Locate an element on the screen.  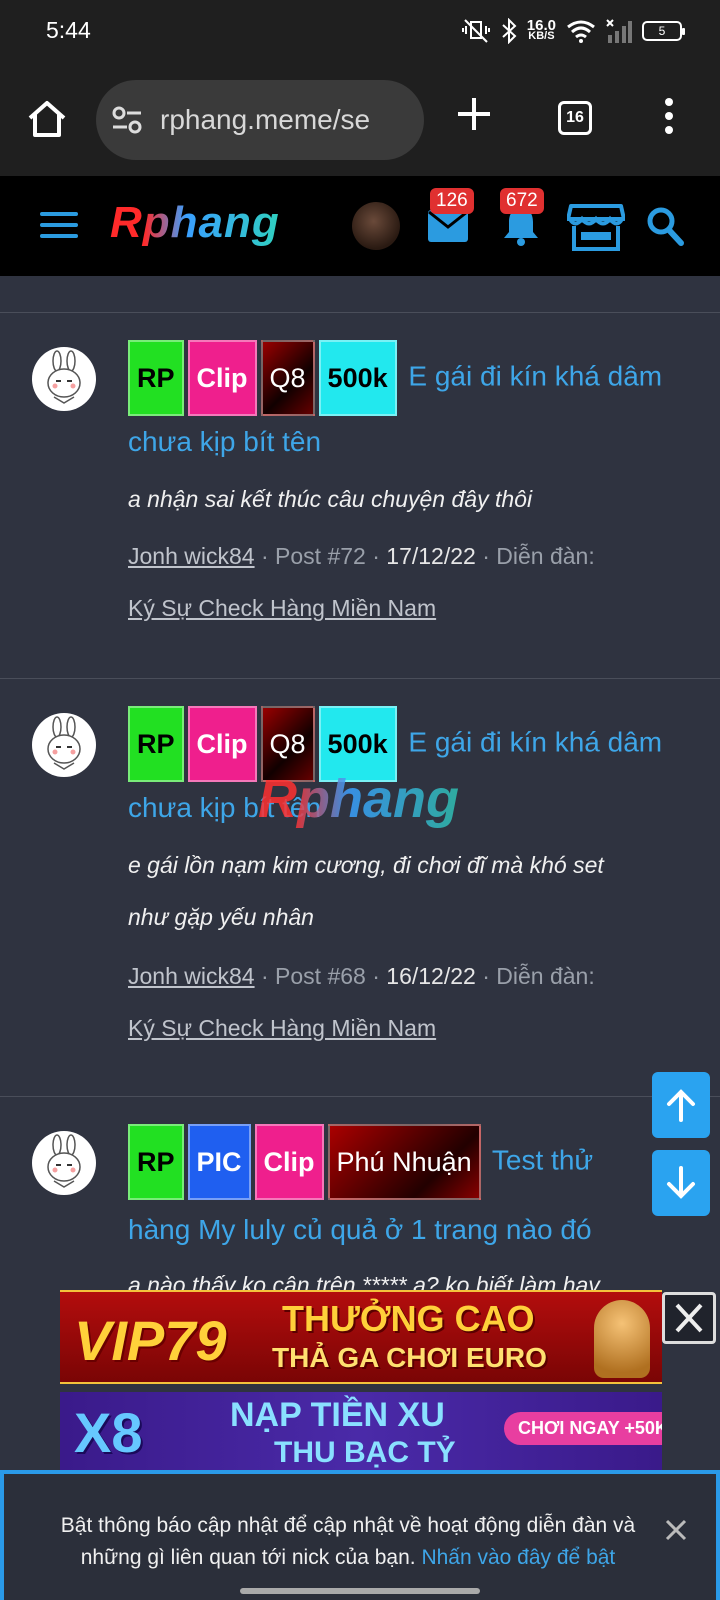
notification-count-badge: 672 is located at coordinates (522, 201).